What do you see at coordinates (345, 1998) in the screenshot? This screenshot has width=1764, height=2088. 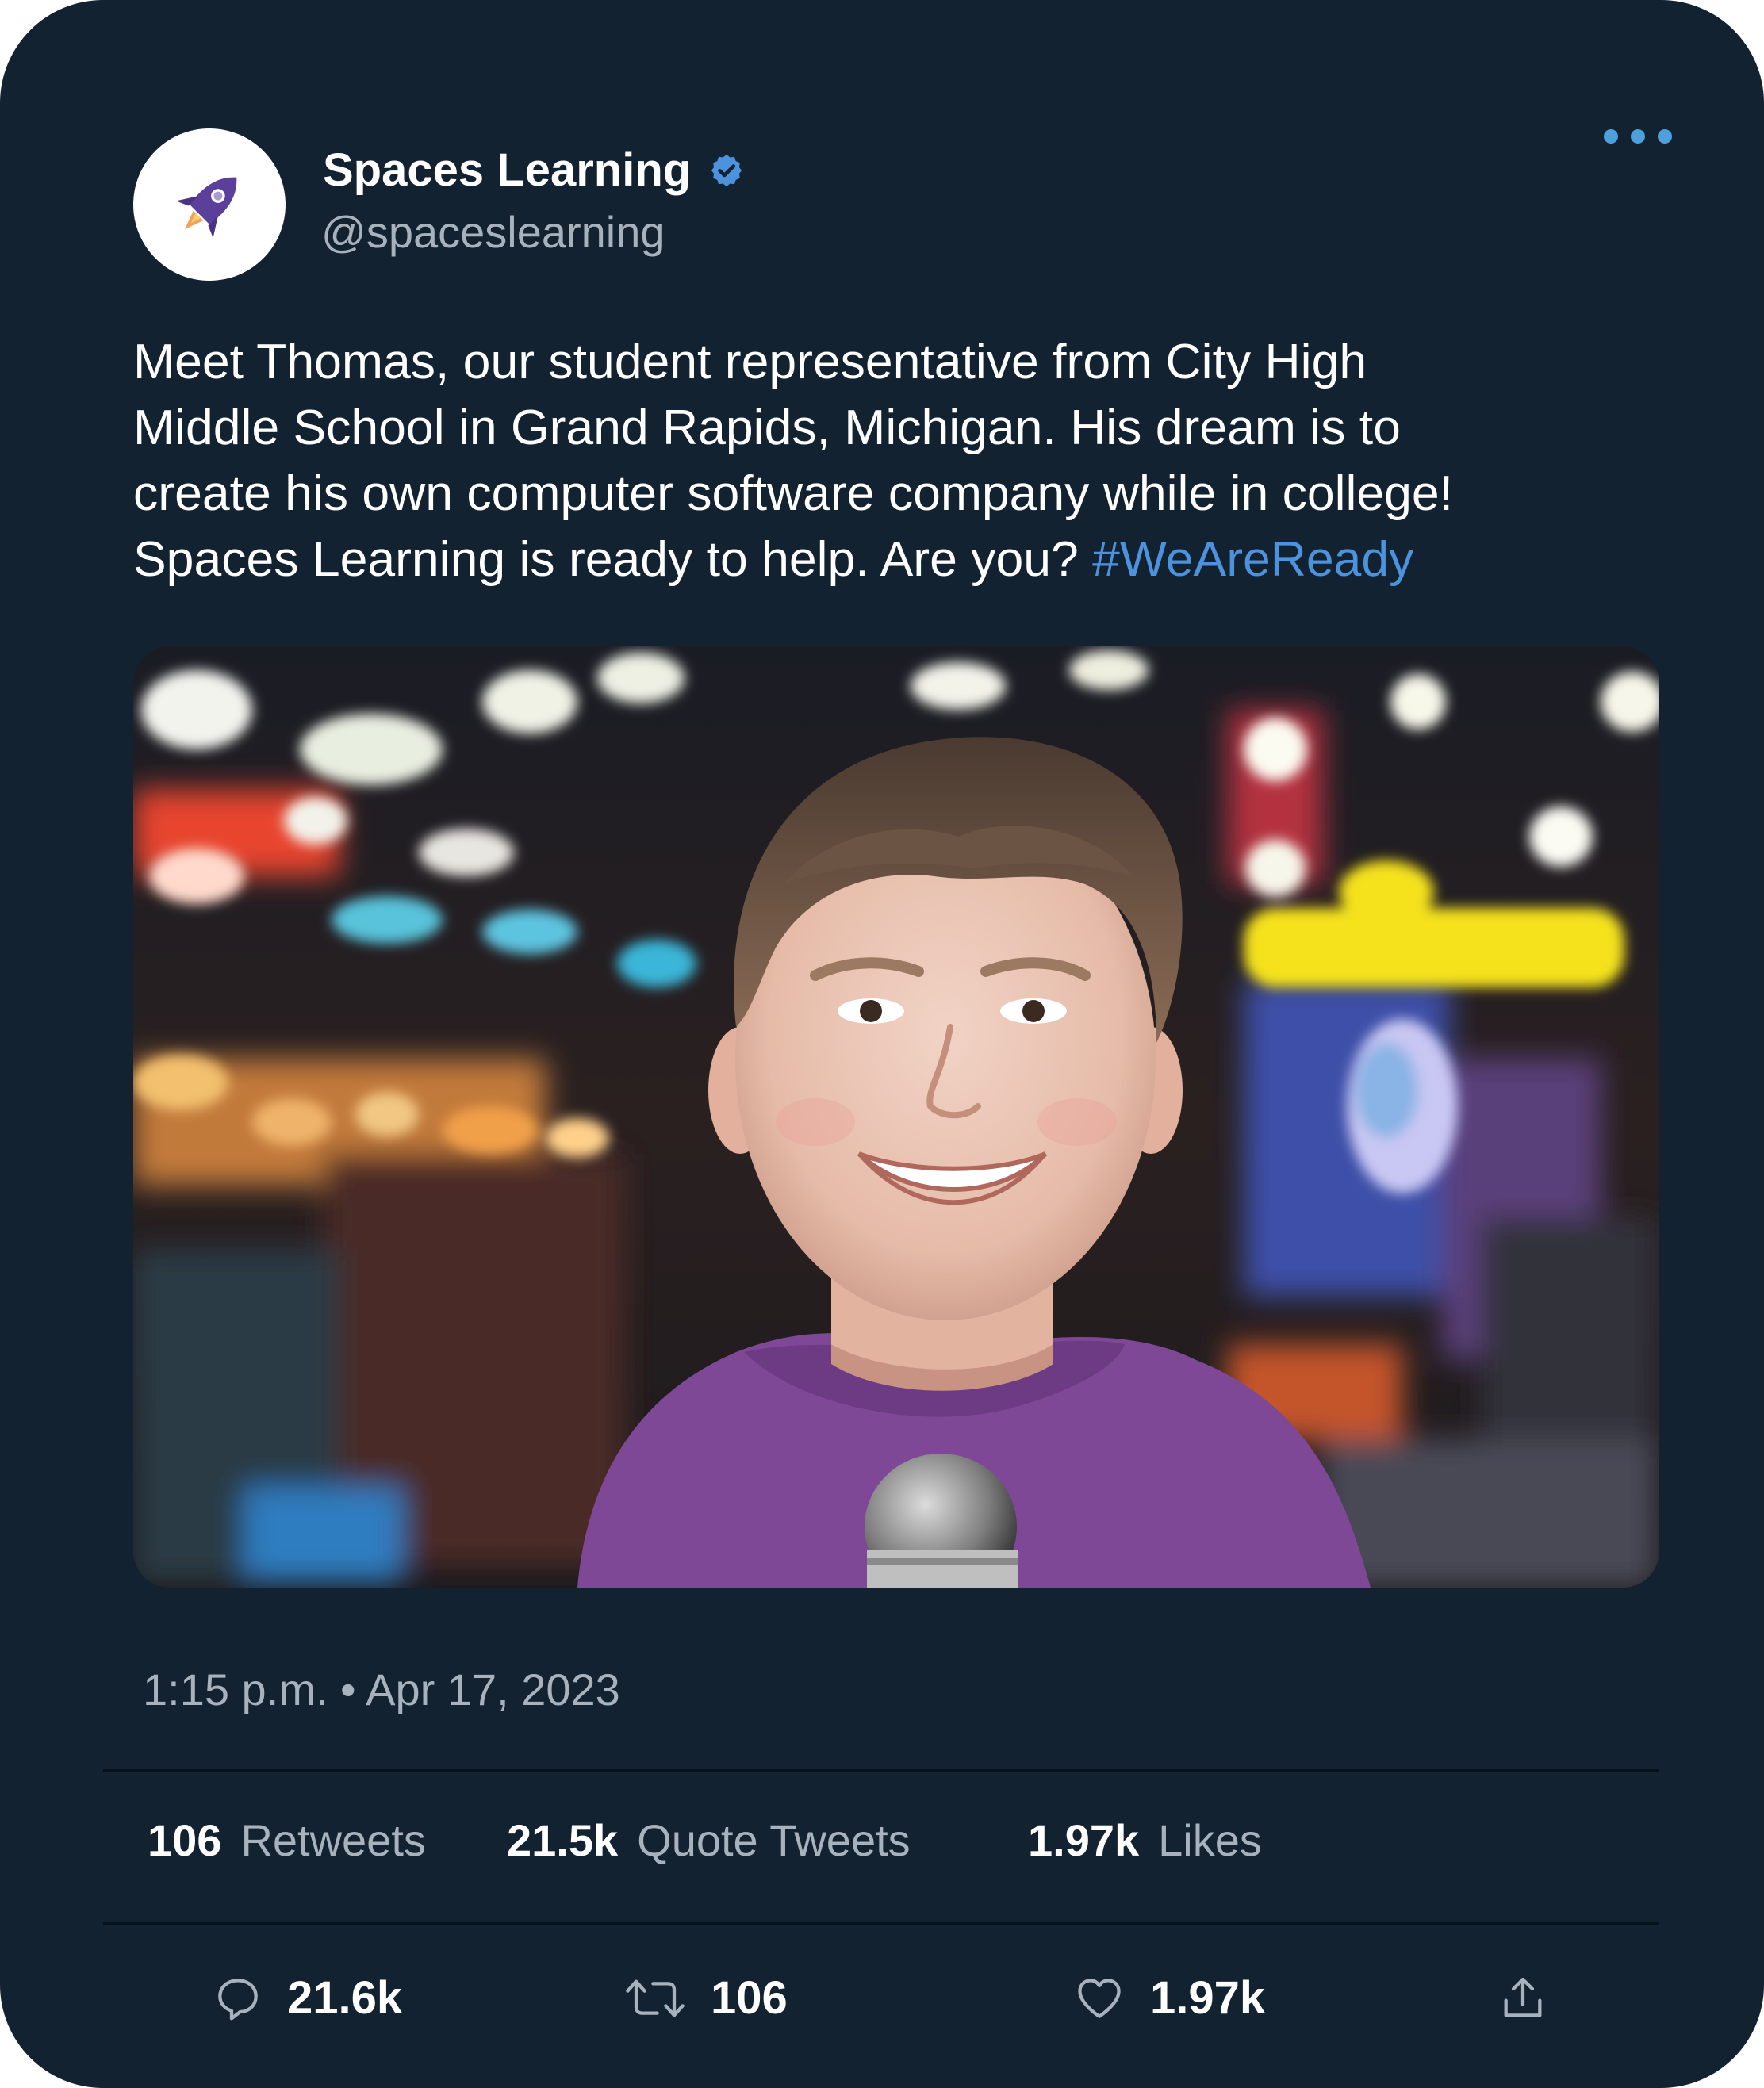 I see `reply-count: 21.6k` at bounding box center [345, 1998].